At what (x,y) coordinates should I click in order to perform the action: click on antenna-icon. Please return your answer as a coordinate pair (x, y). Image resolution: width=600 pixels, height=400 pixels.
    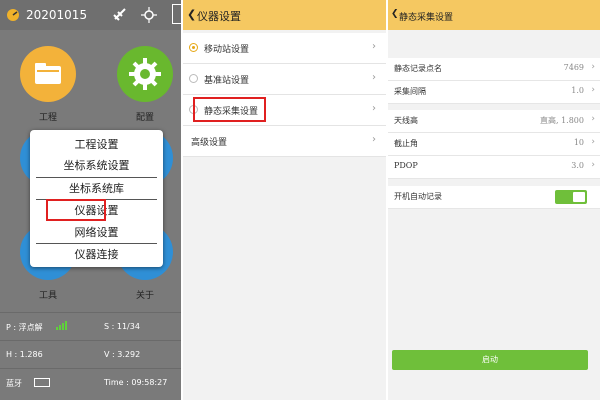
    Looking at the image, I should click on (149, 15).